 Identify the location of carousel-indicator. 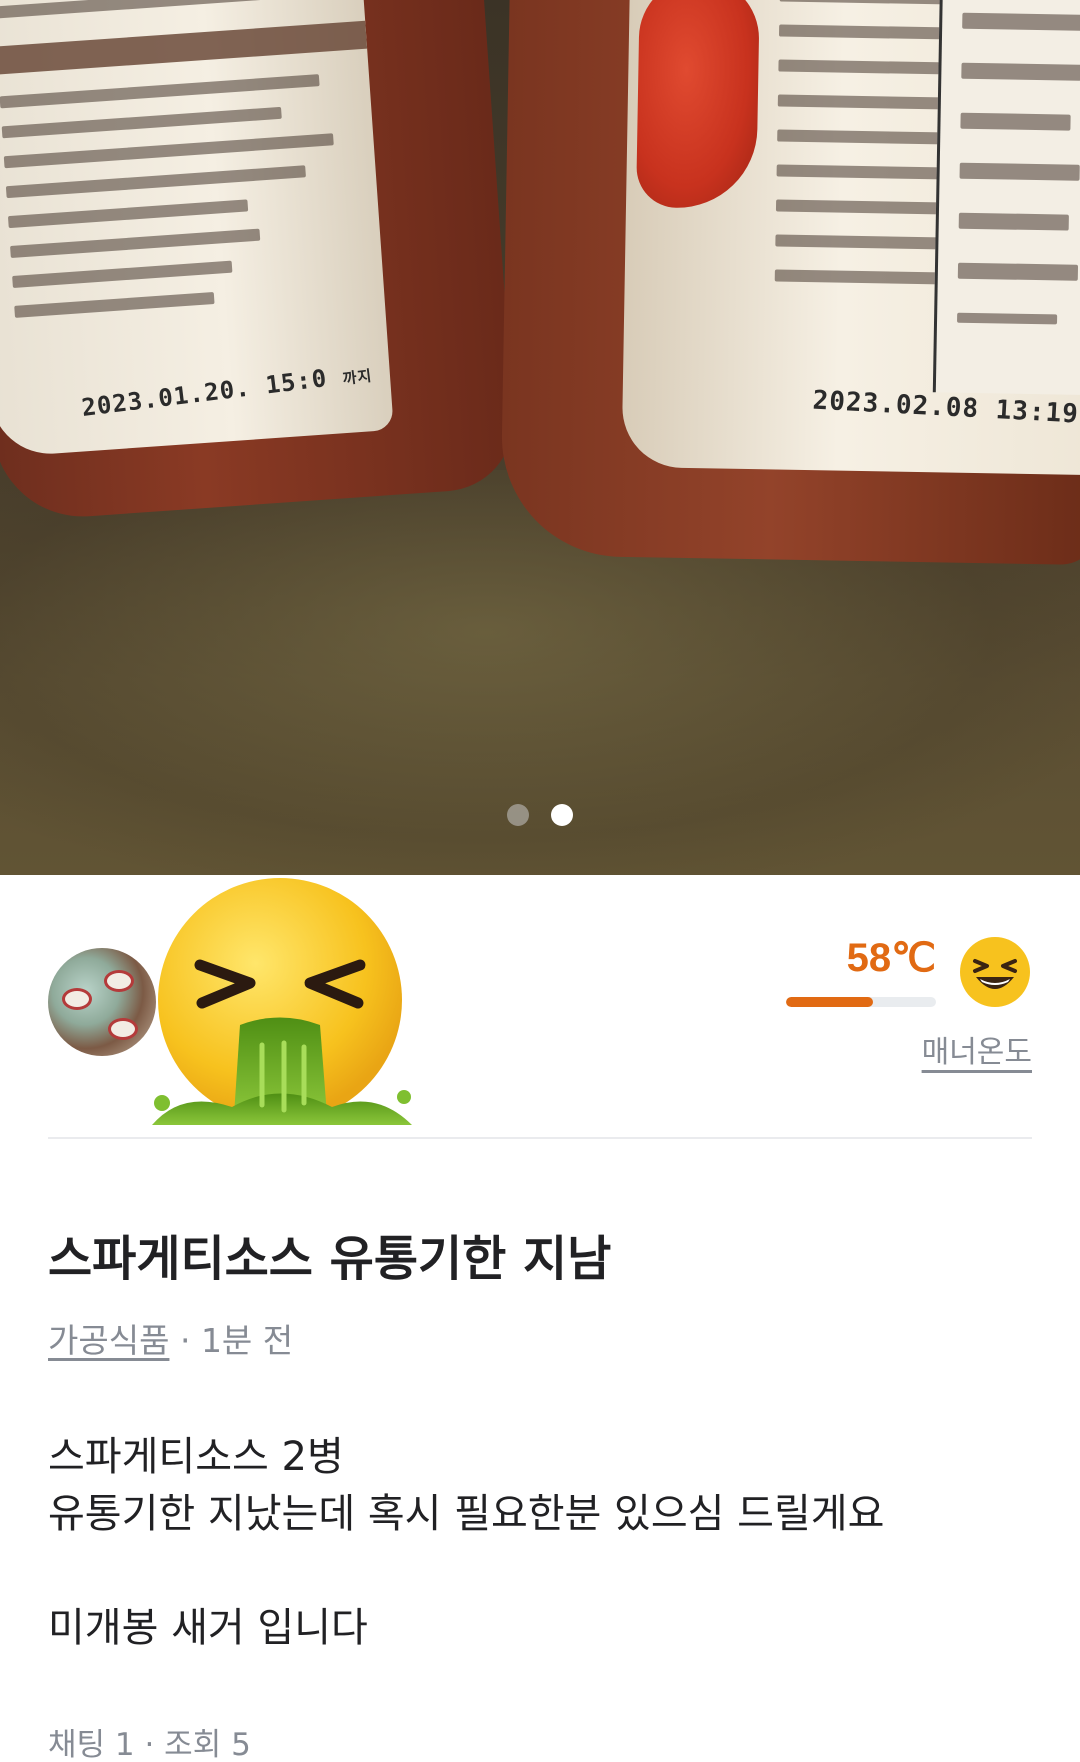
(540, 815).